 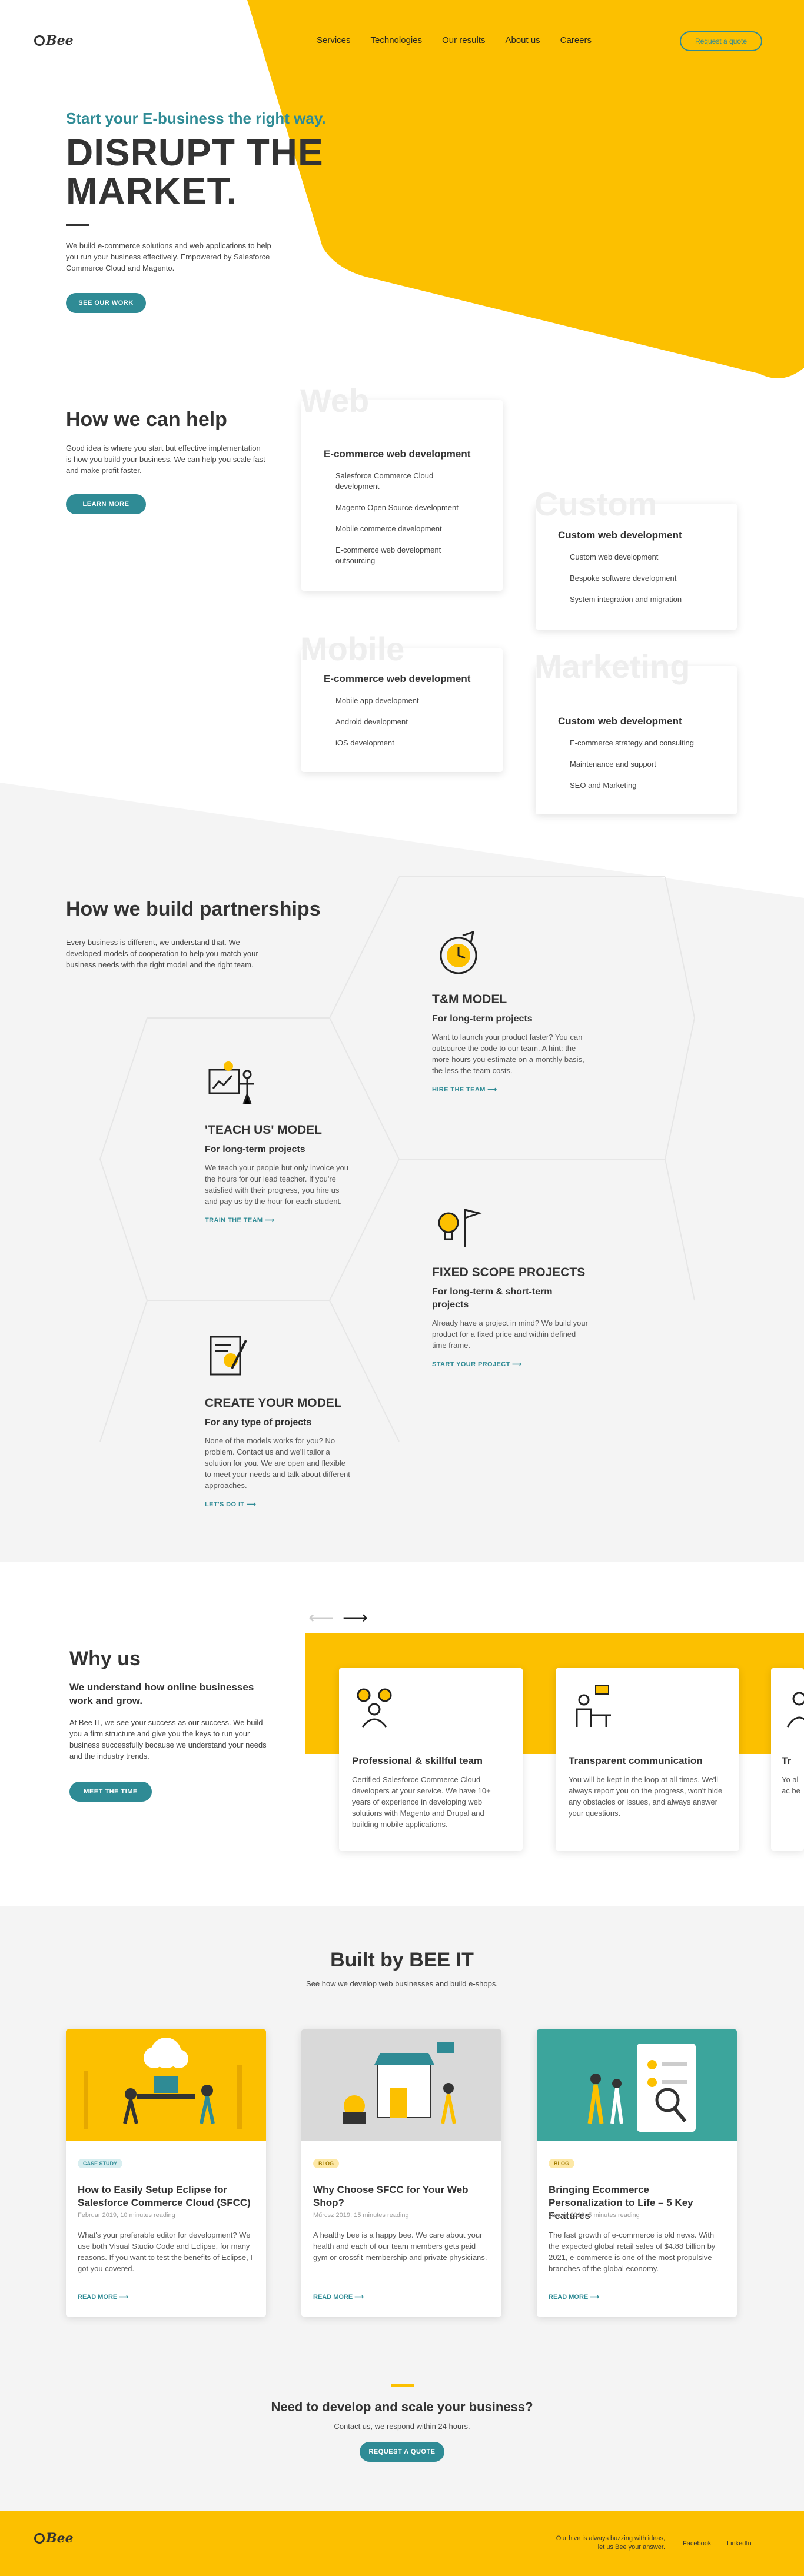 I want to click on service-card-title: Custom web development, so click(x=620, y=535).